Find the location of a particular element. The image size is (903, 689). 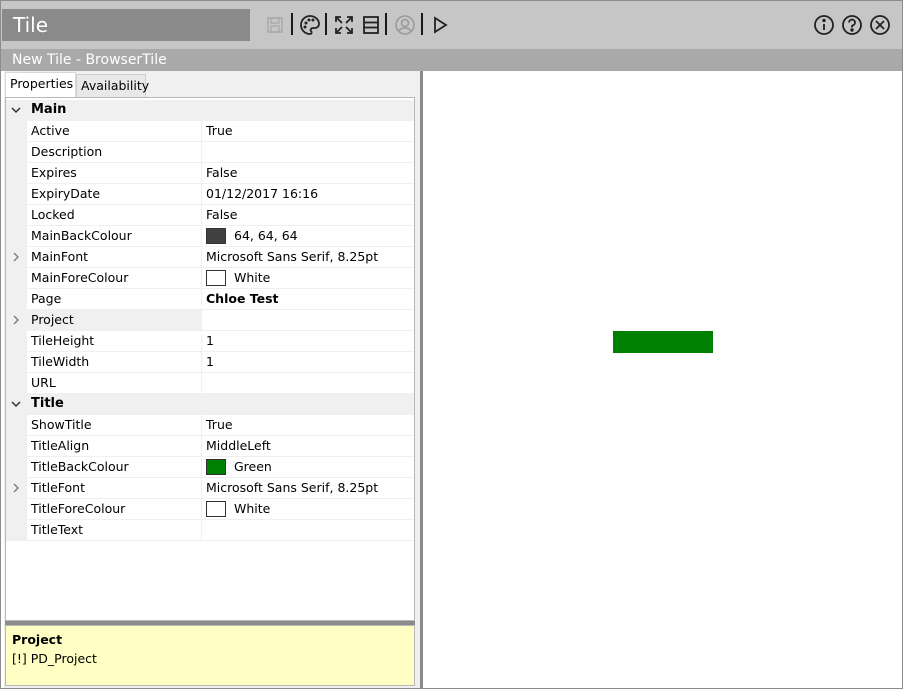

property-row: Description is located at coordinates (210, 152).